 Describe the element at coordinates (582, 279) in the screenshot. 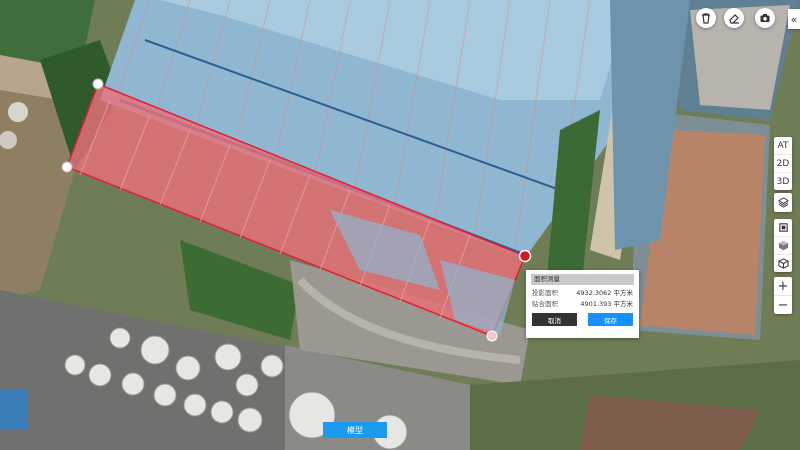

I see `popup-title: 面积测量` at that location.